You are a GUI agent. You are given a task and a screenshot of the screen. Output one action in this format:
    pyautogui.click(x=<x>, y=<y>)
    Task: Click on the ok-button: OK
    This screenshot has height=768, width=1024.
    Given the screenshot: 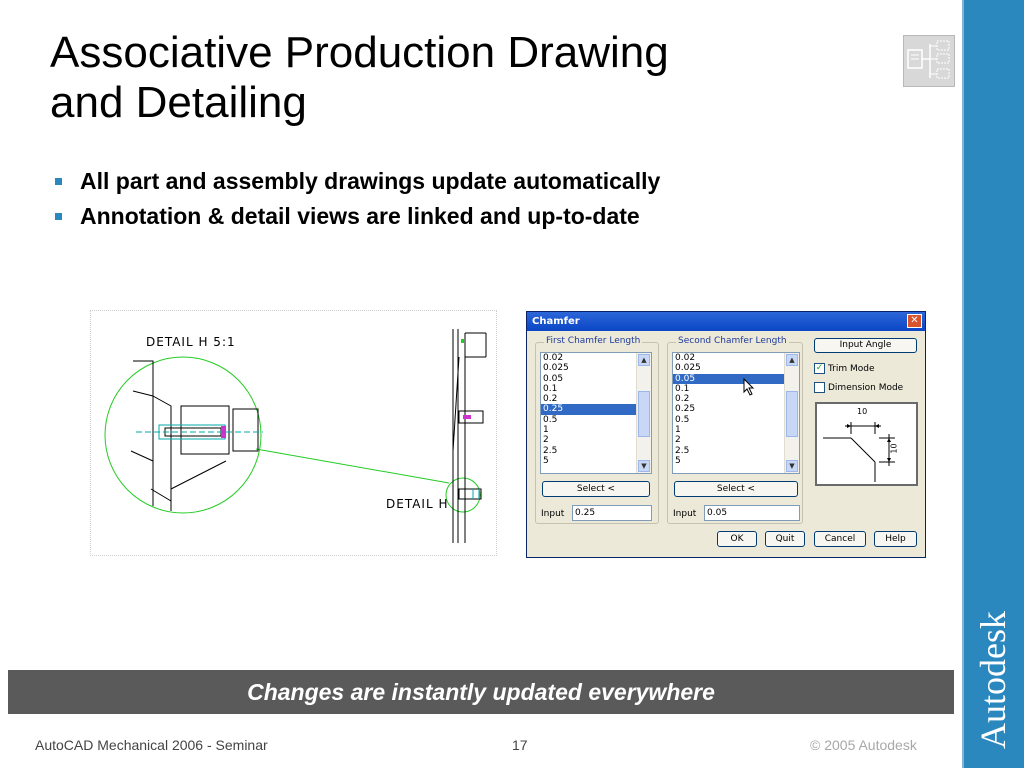 What is the action you would take?
    pyautogui.click(x=737, y=539)
    